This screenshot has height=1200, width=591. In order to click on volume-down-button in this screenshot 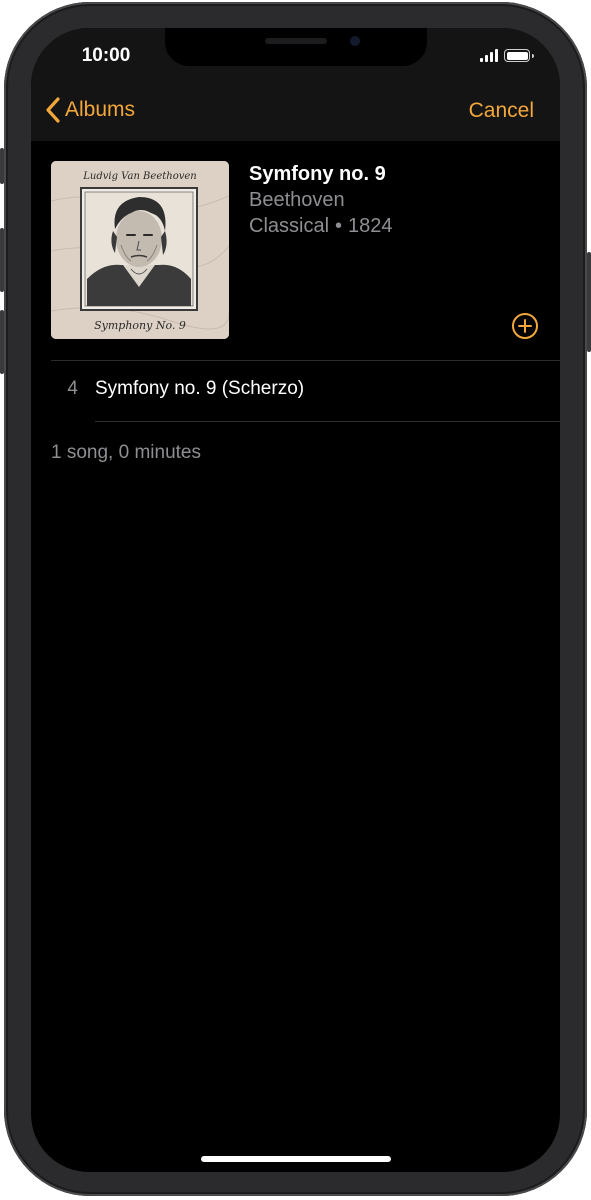, I will do `click(2, 342)`.